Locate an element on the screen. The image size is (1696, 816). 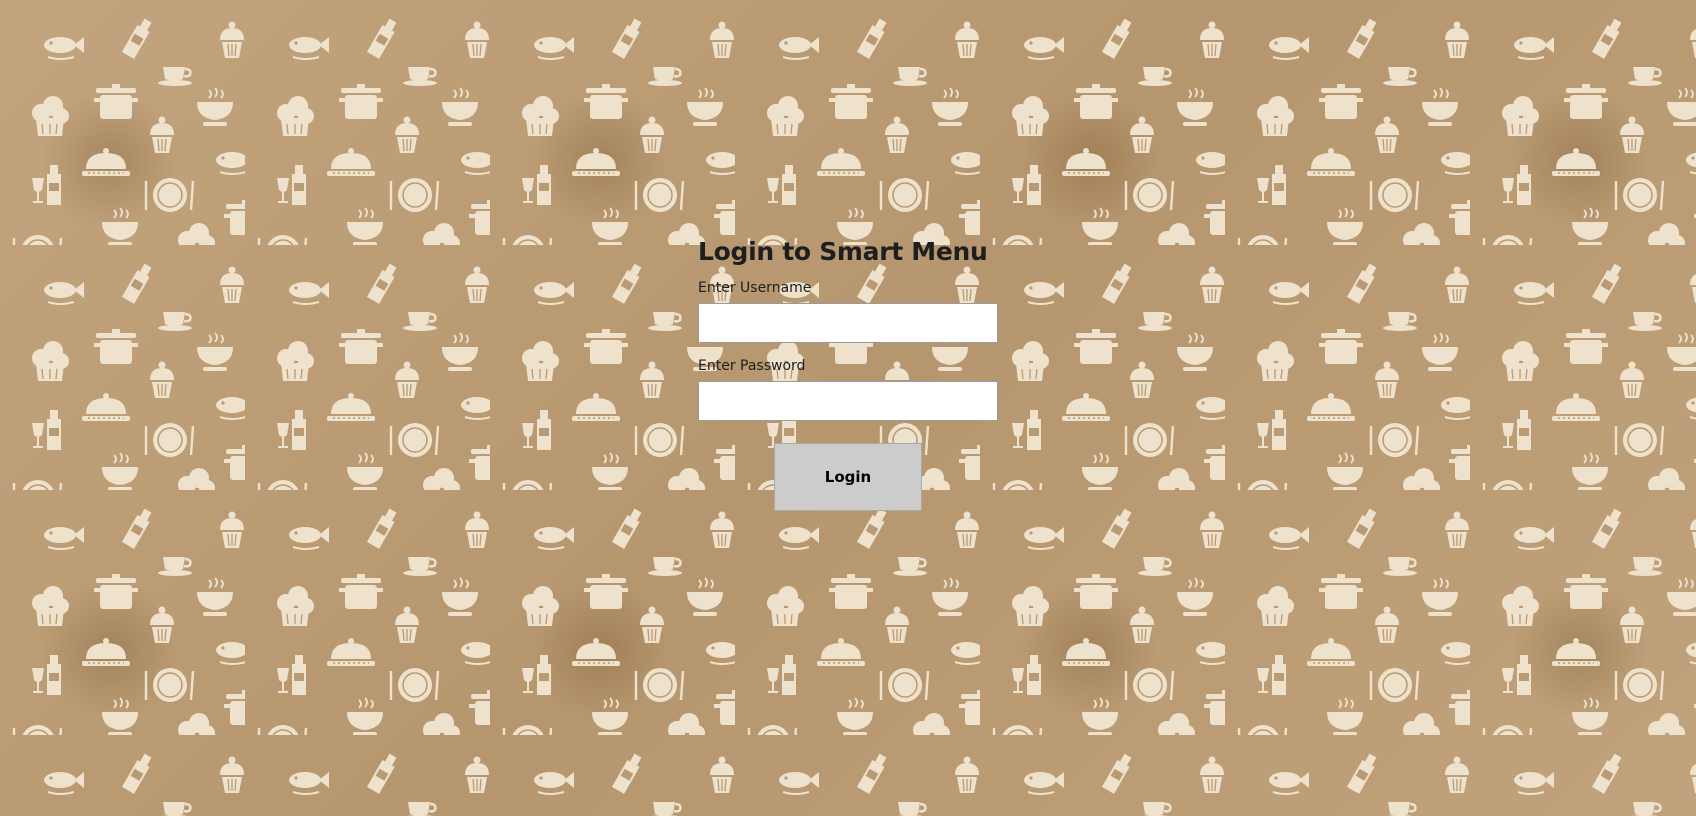
username-label: Enter Username is located at coordinates (755, 288).